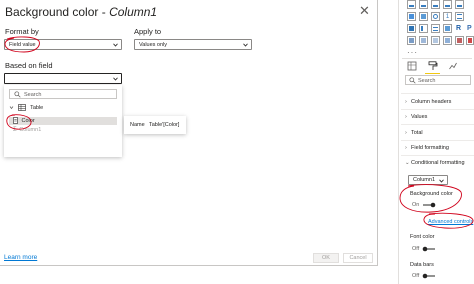 The width and height of the screenshot is (474, 284). What do you see at coordinates (430, 148) in the screenshot?
I see `section-label: Field formatting` at bounding box center [430, 148].